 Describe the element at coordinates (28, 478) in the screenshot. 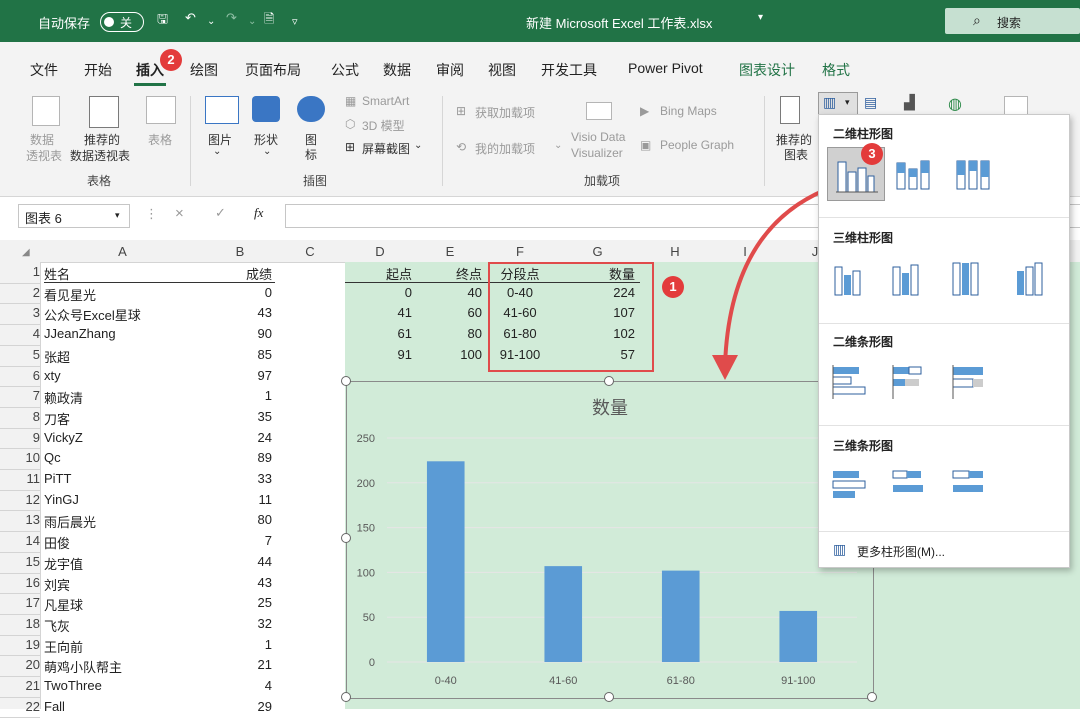

I see `row-header: 11` at that location.